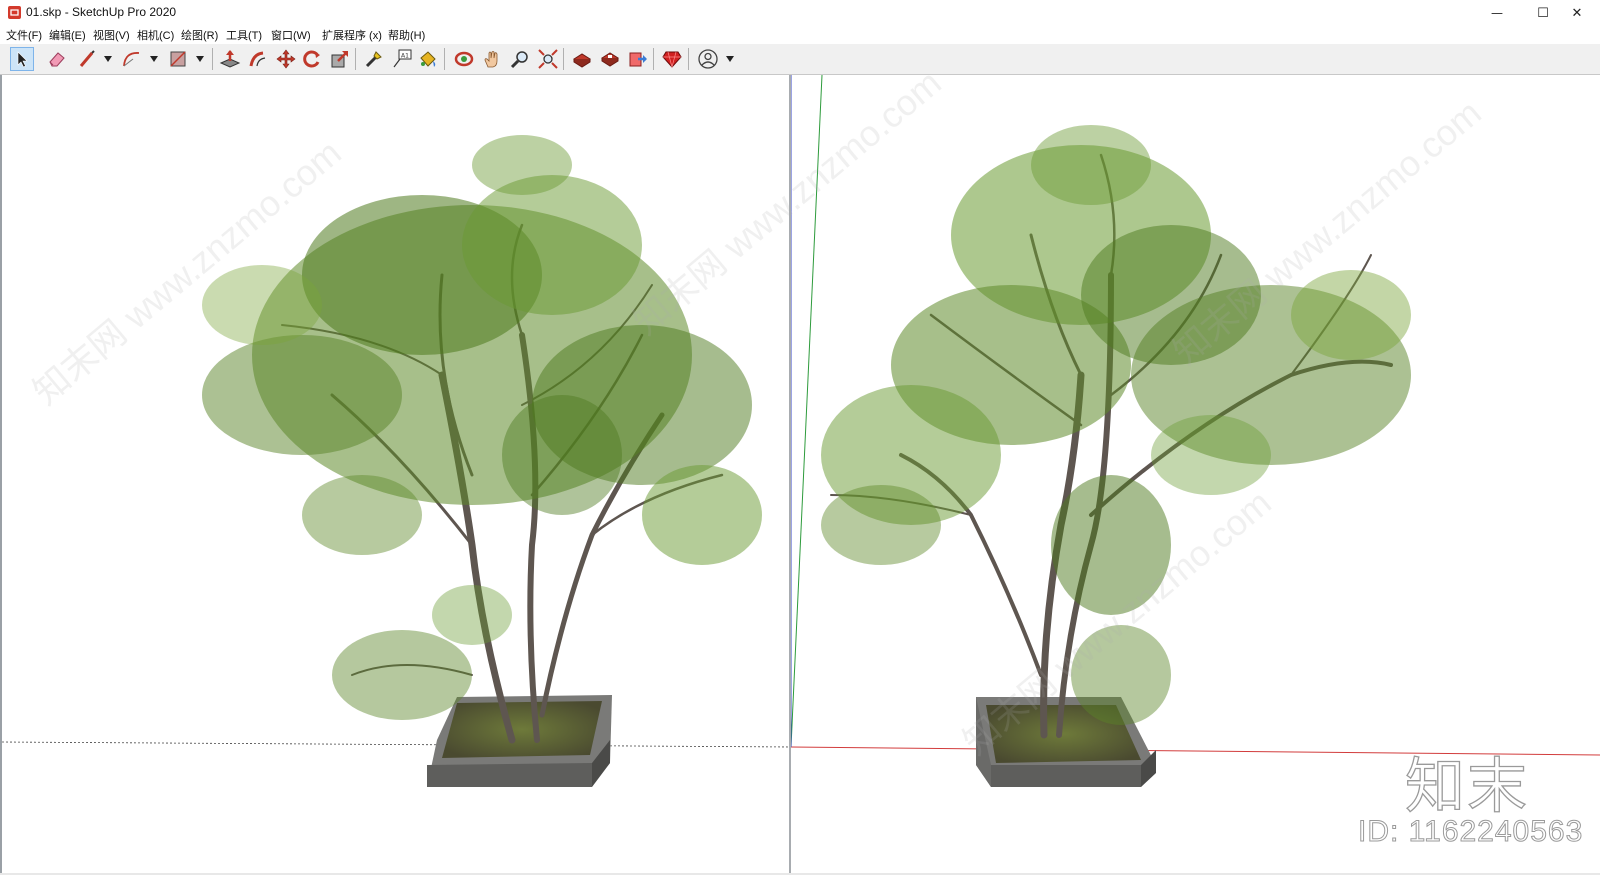 Image resolution: width=1600 pixels, height=875 pixels. Describe the element at coordinates (24, 35) in the screenshot. I see `menu-file: 文件(F)` at that location.